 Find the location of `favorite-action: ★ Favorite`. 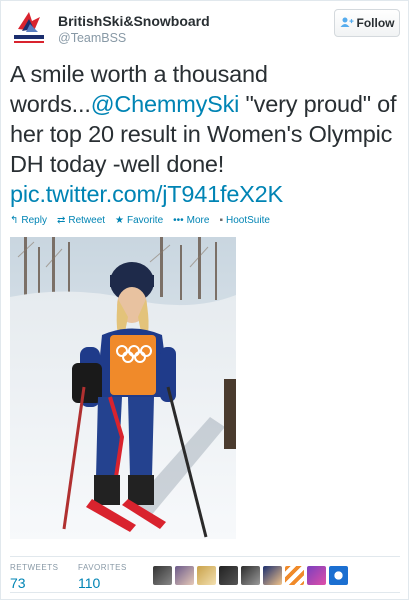

favorite-action: ★ Favorite is located at coordinates (139, 220).